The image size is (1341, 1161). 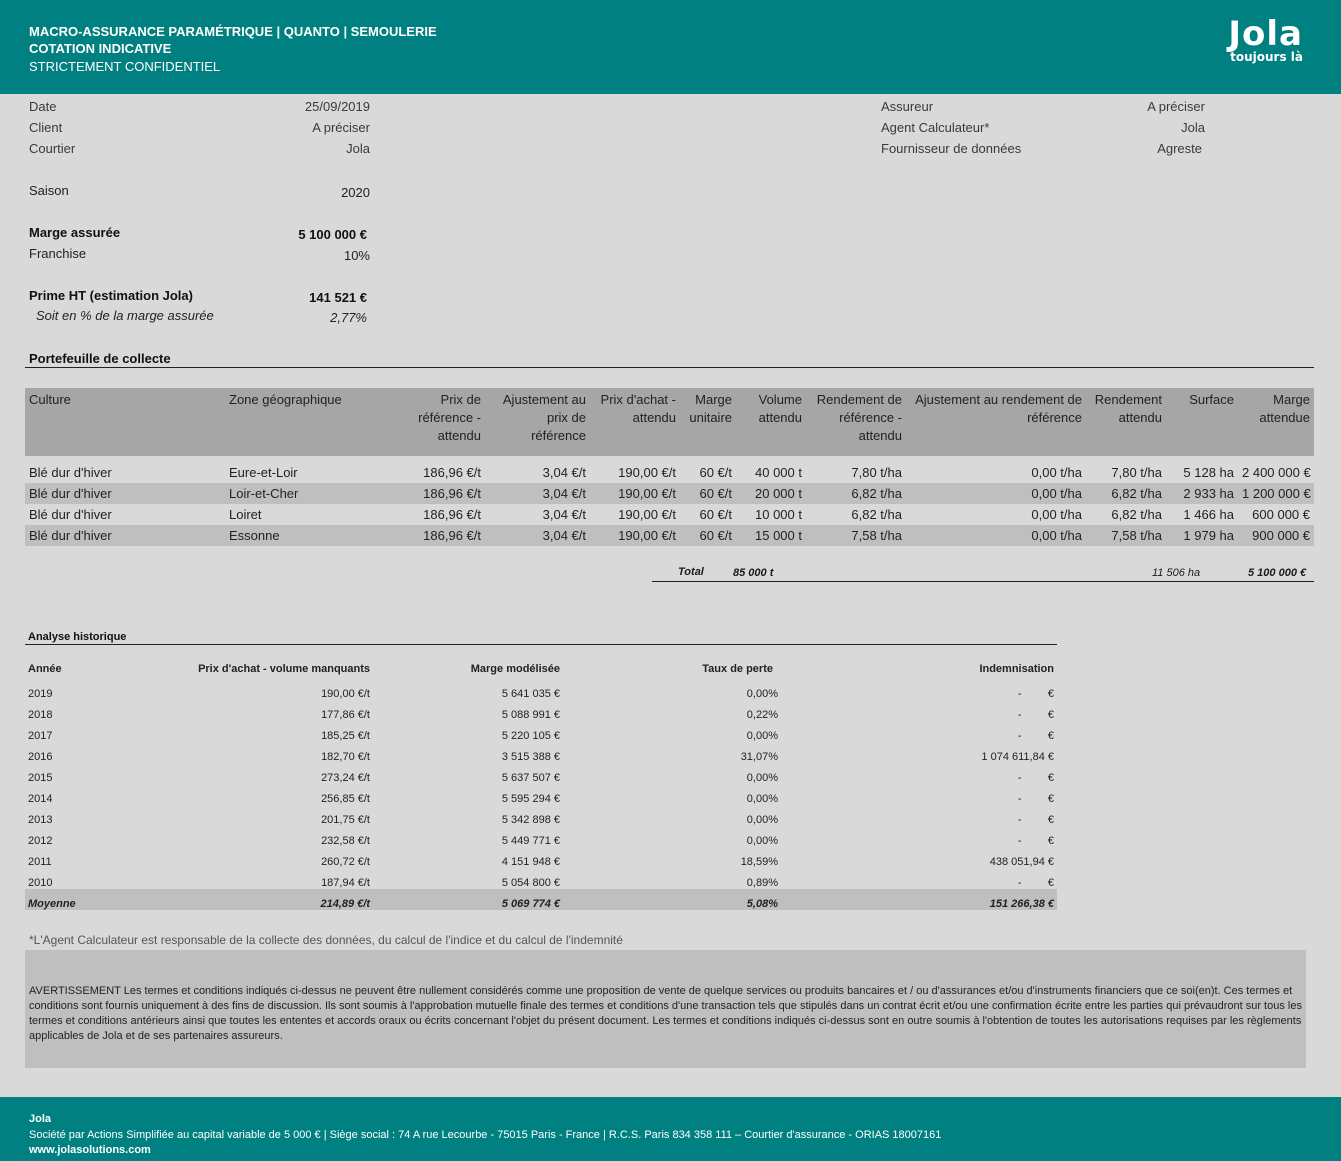 I want to click on courtier-label: Courtier, so click(x=52, y=148).